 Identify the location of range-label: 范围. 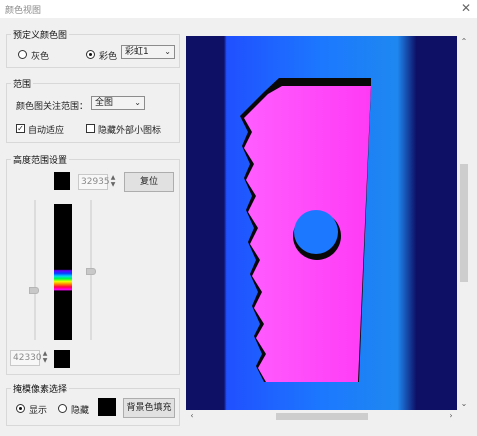
(22, 83).